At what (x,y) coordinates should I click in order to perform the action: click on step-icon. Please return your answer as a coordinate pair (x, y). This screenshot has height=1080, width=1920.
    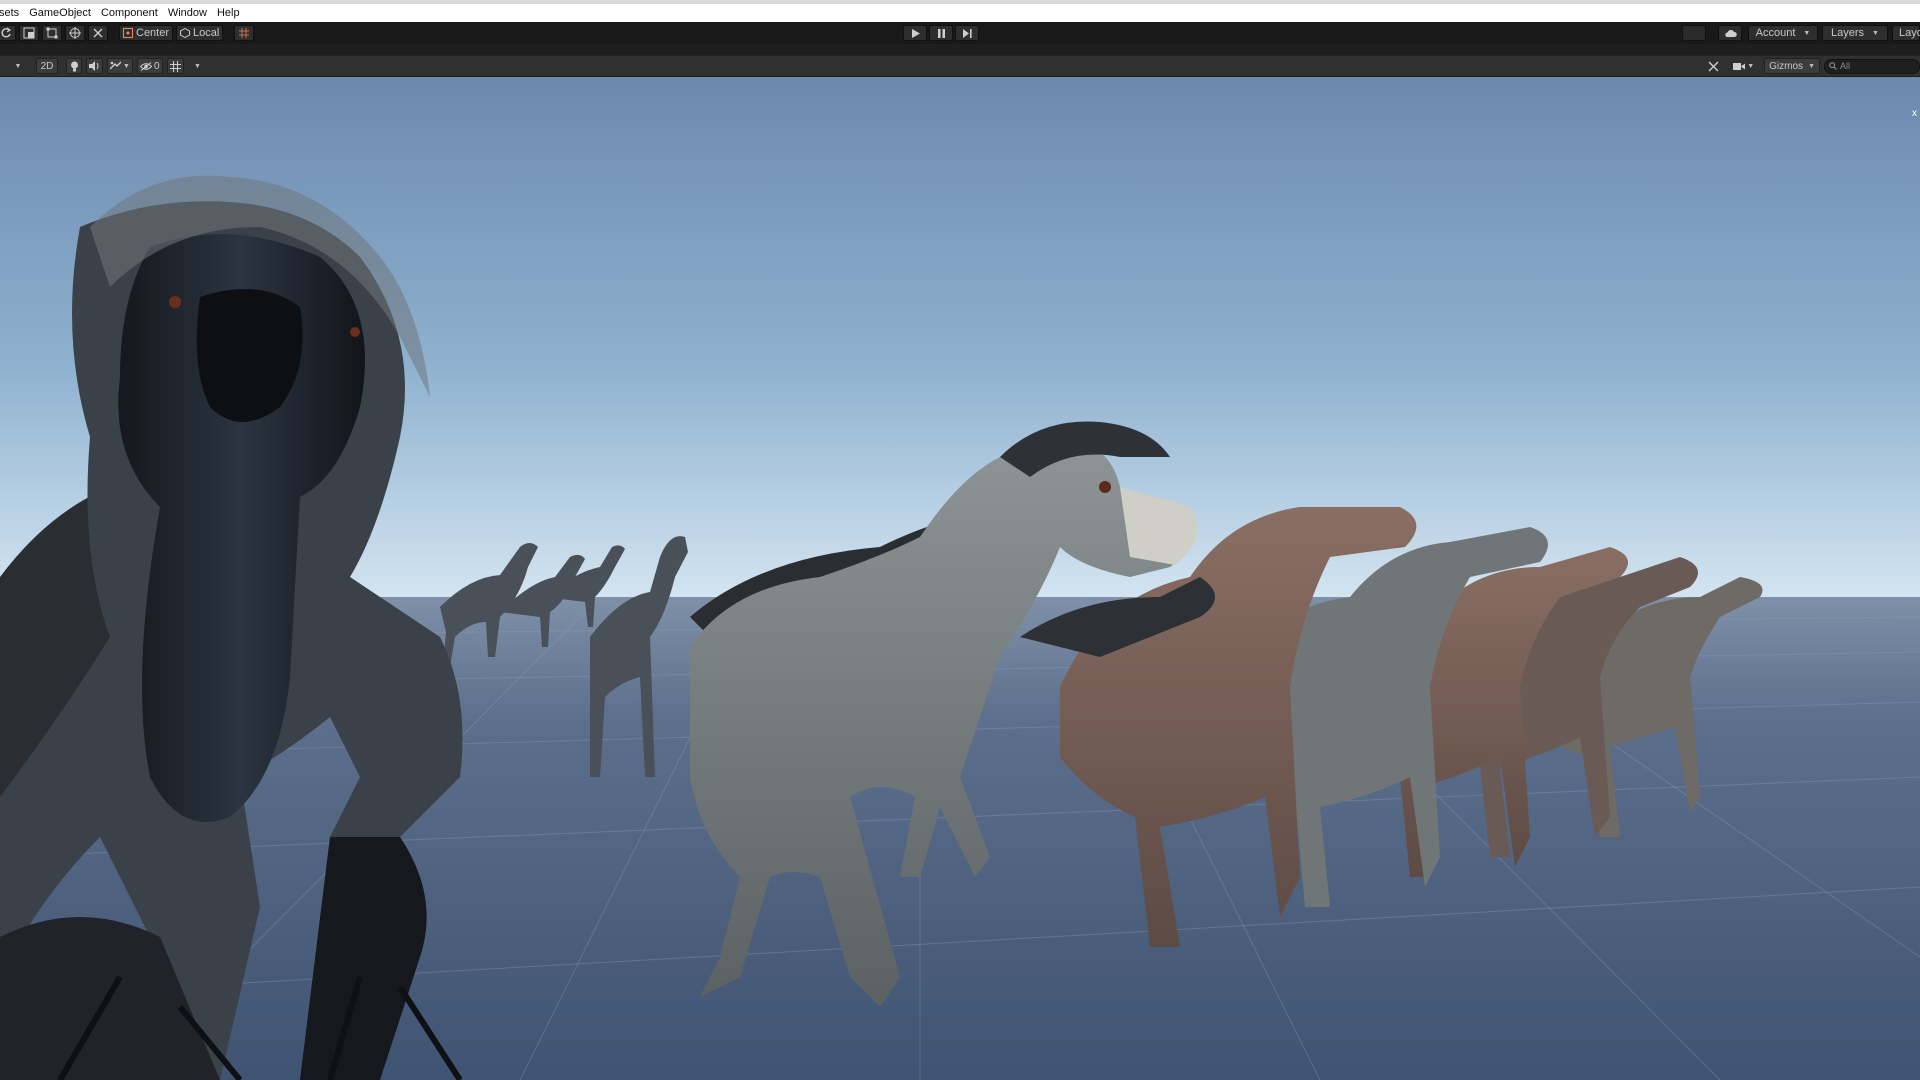
    Looking at the image, I should click on (967, 33).